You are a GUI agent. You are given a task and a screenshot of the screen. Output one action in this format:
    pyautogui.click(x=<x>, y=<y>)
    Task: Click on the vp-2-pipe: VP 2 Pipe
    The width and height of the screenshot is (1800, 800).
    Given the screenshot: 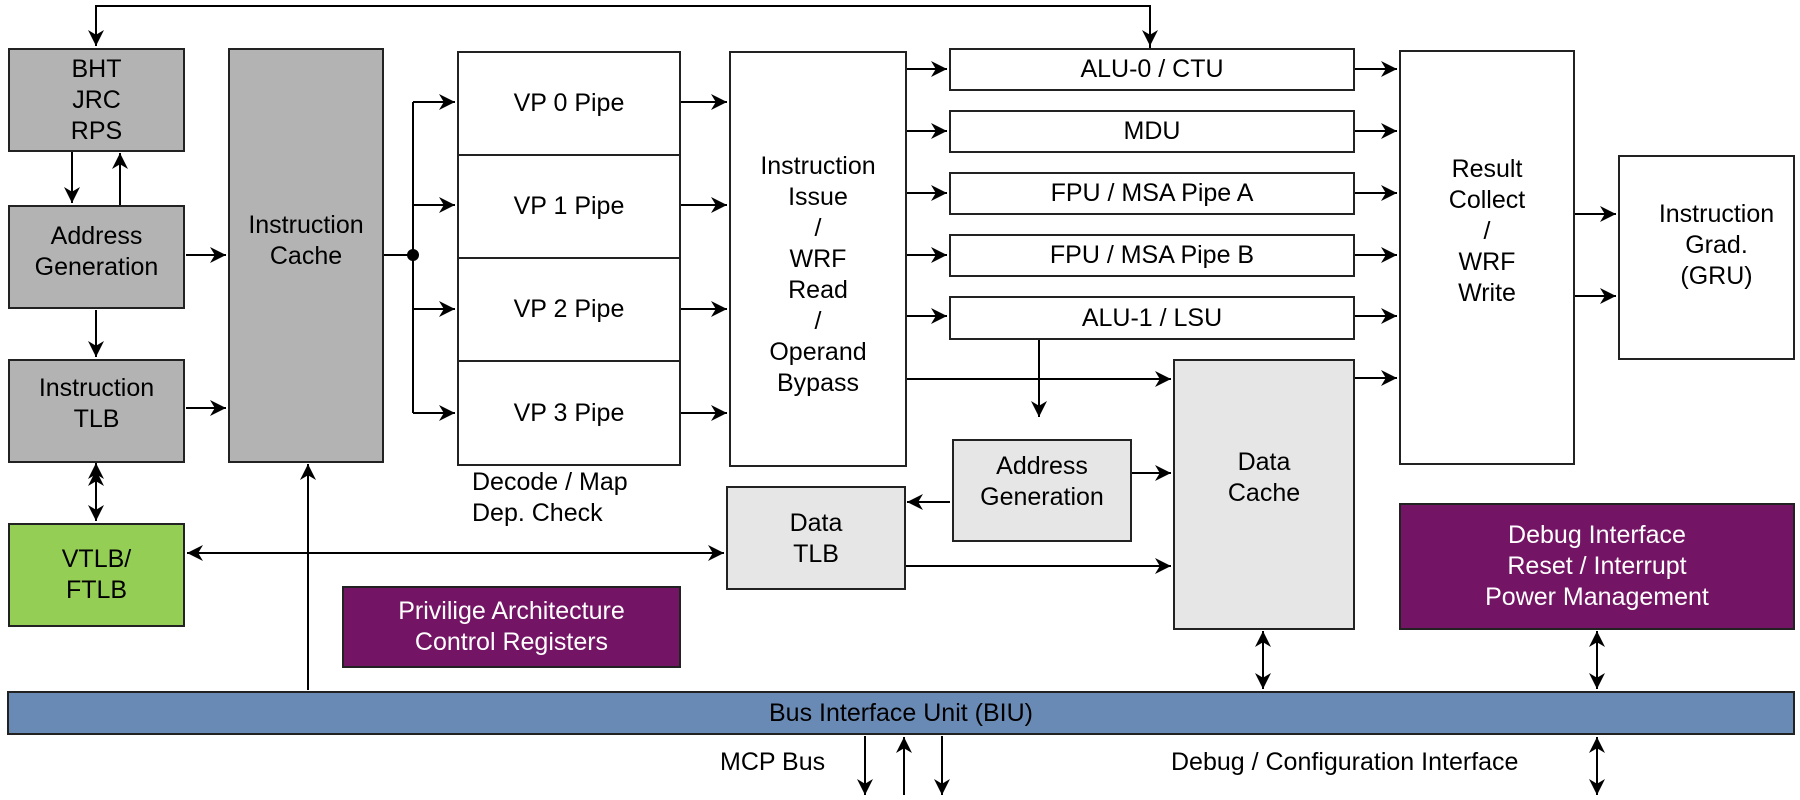 What is the action you would take?
    pyautogui.click(x=569, y=309)
    